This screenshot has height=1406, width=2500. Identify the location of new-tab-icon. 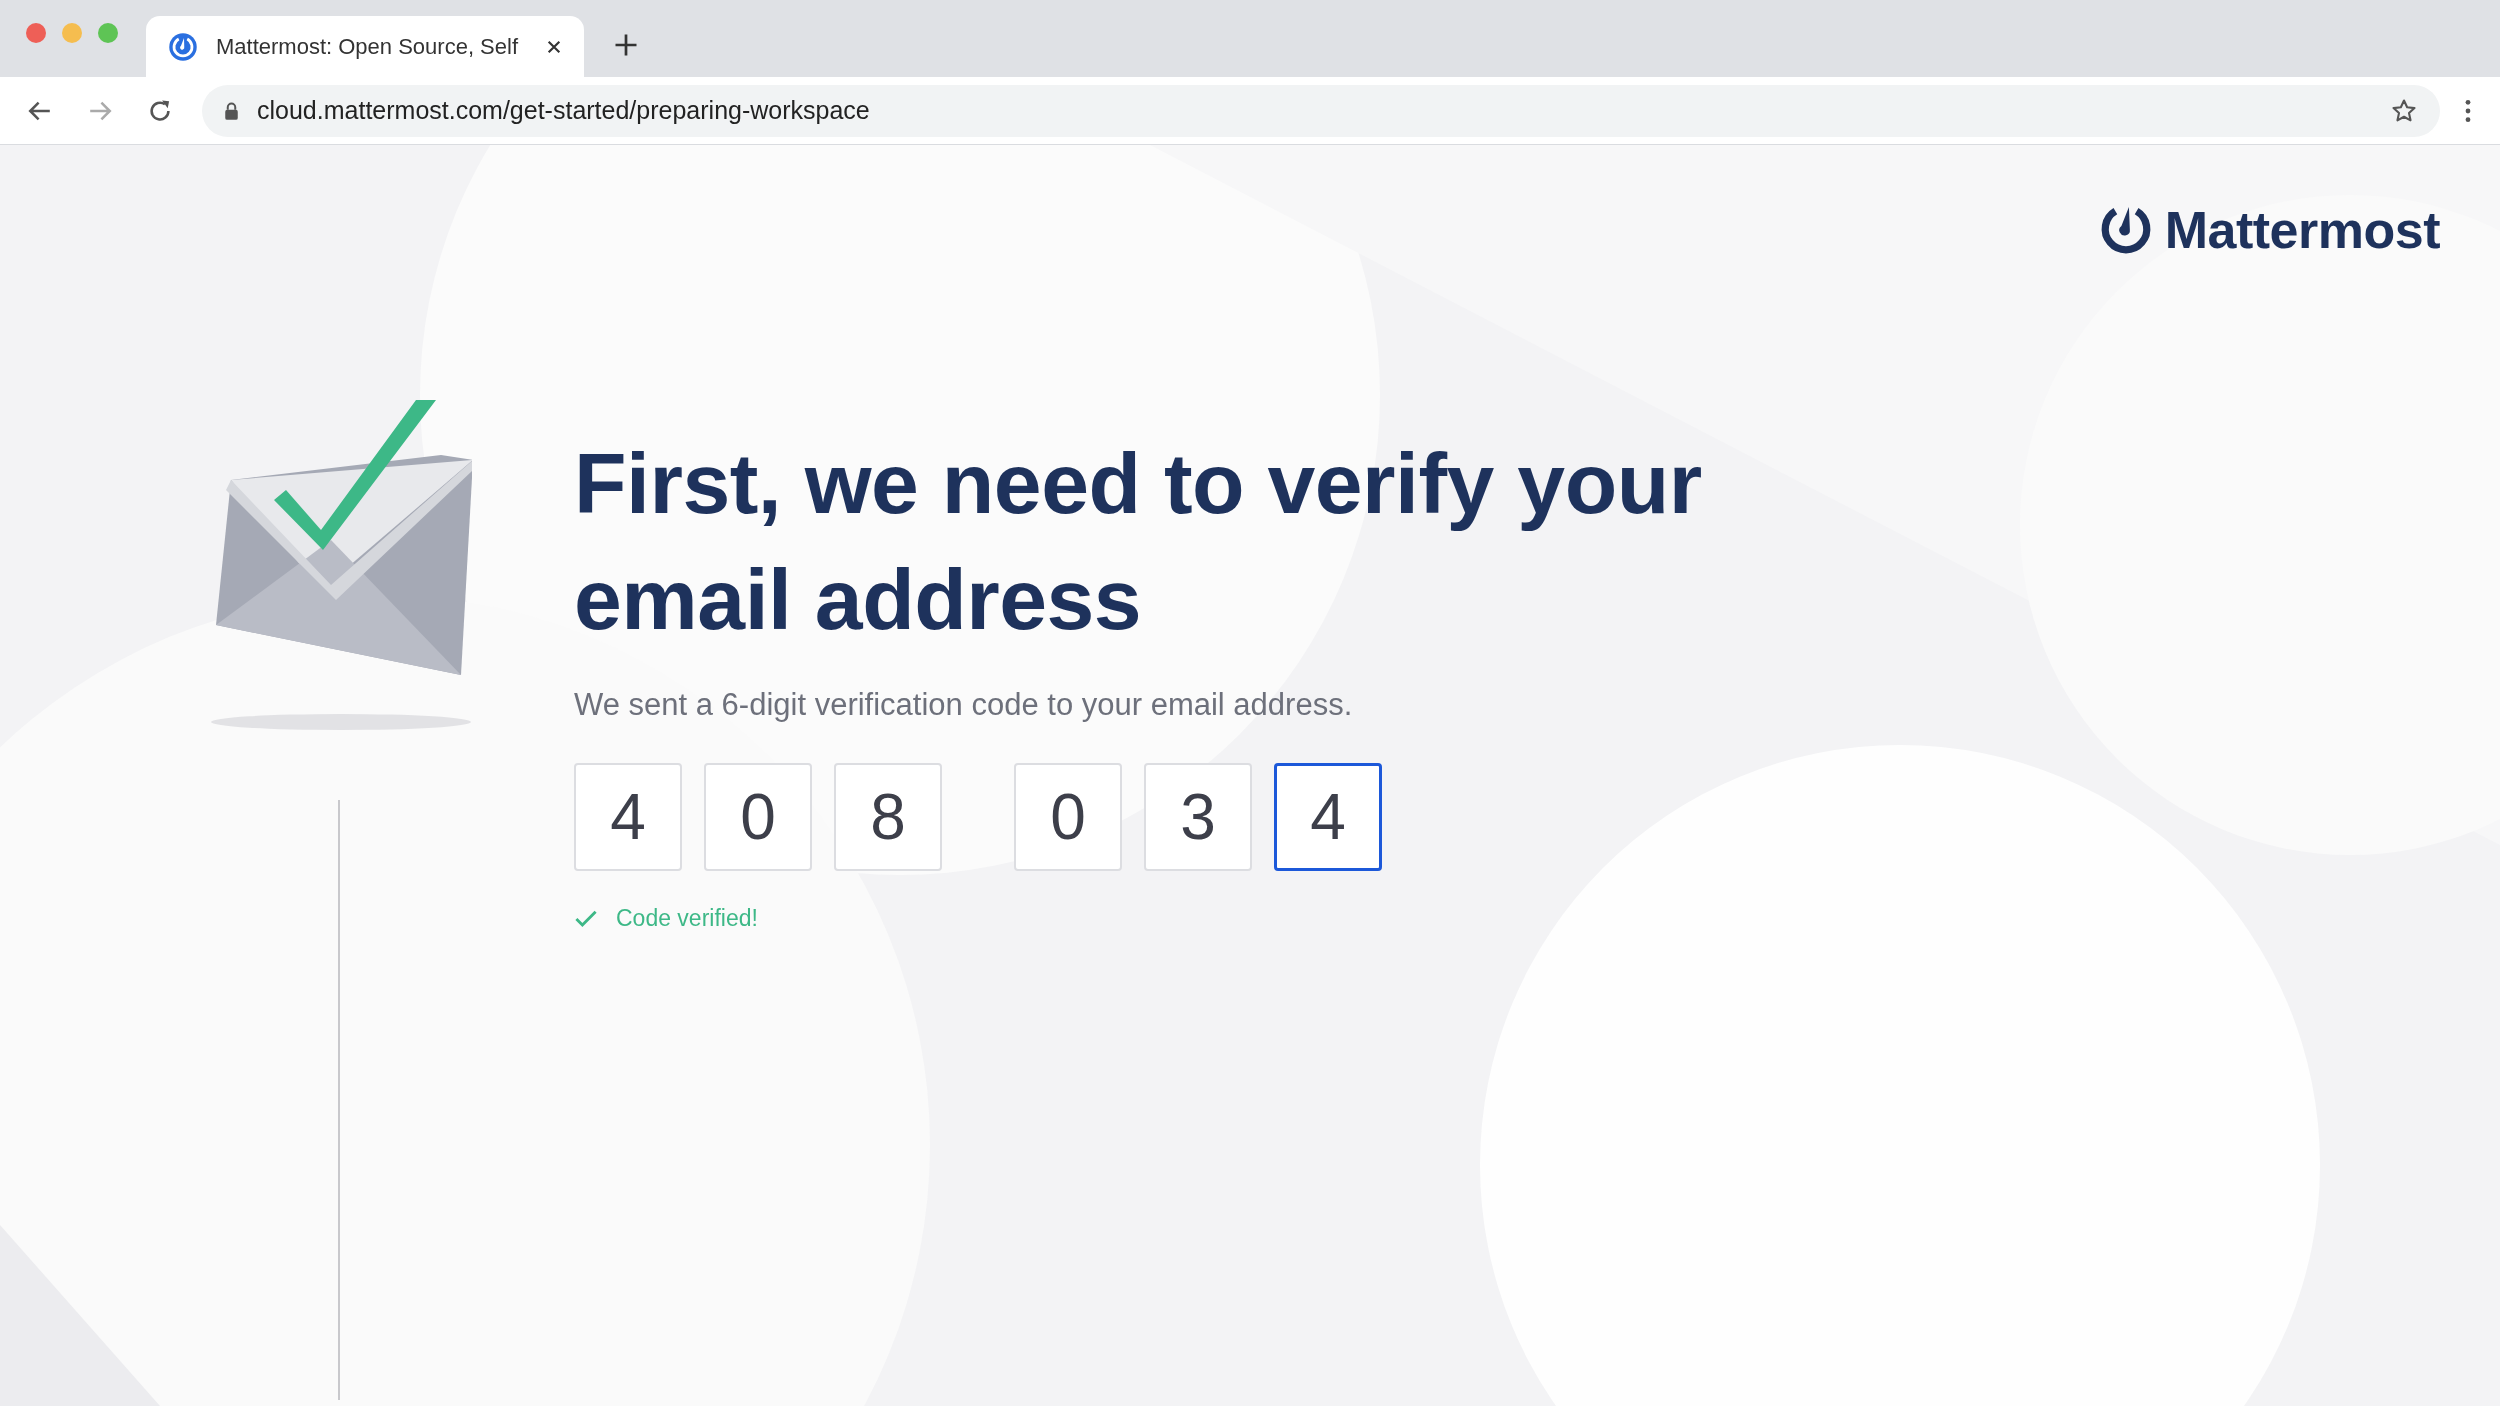
(626, 45).